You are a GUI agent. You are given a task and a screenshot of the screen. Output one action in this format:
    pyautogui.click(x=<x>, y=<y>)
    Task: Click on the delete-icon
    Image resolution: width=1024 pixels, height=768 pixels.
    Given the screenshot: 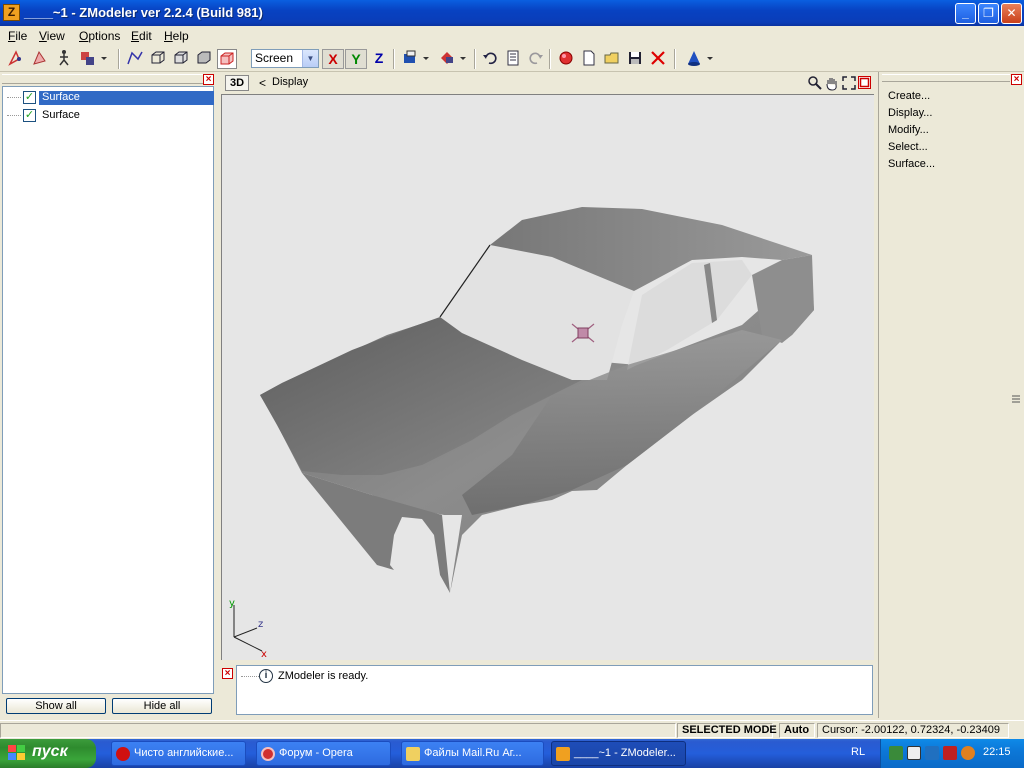 What is the action you would take?
    pyautogui.click(x=658, y=59)
    